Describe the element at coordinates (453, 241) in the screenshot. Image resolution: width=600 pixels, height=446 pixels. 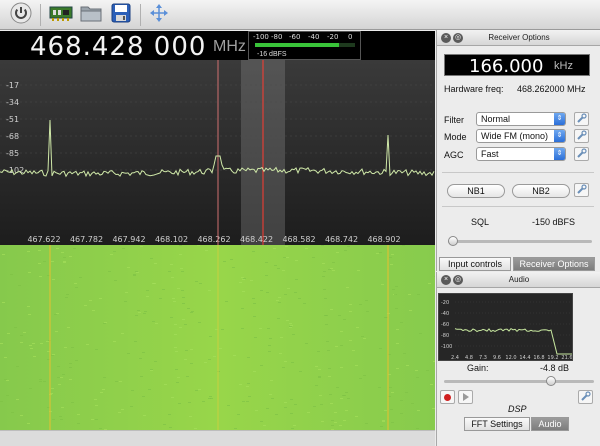
I see `sql-slider-knob` at that location.